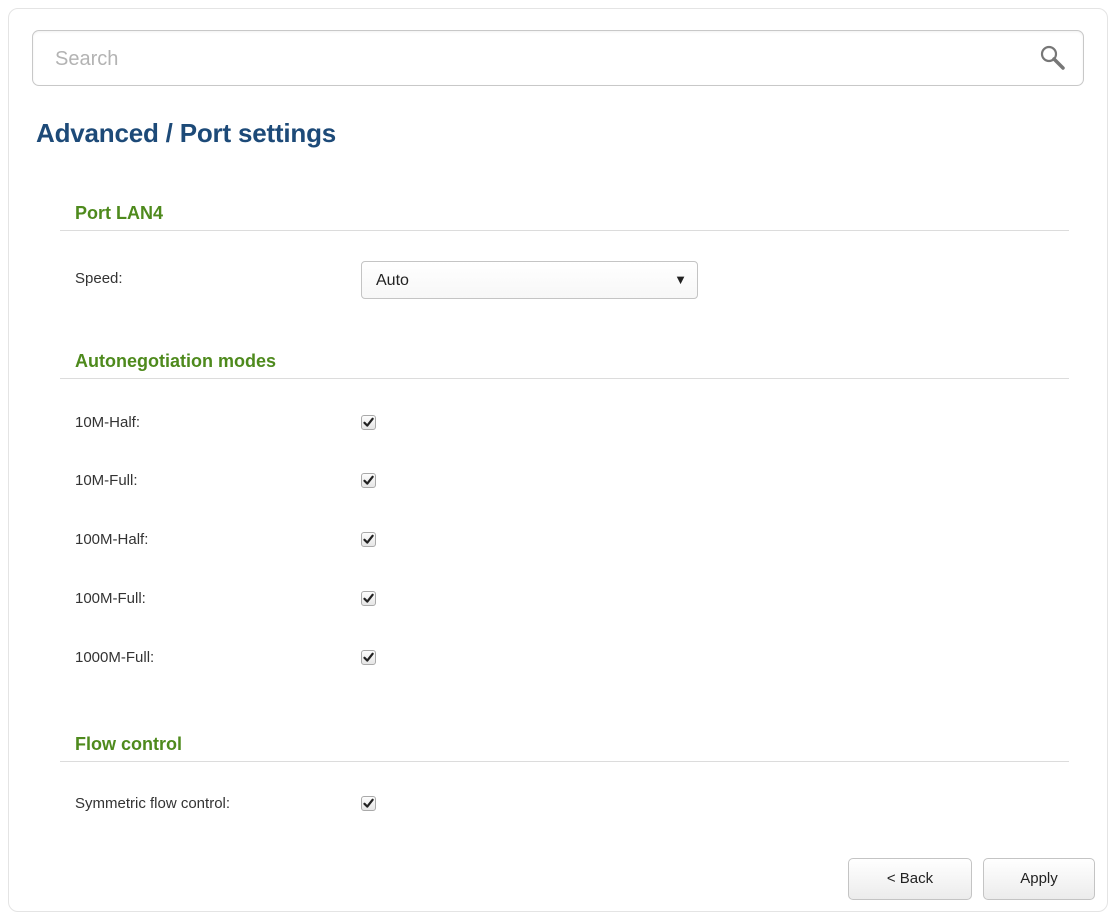 The height and width of the screenshot is (915, 1110). What do you see at coordinates (1039, 879) in the screenshot?
I see `apply-button: Apply` at bounding box center [1039, 879].